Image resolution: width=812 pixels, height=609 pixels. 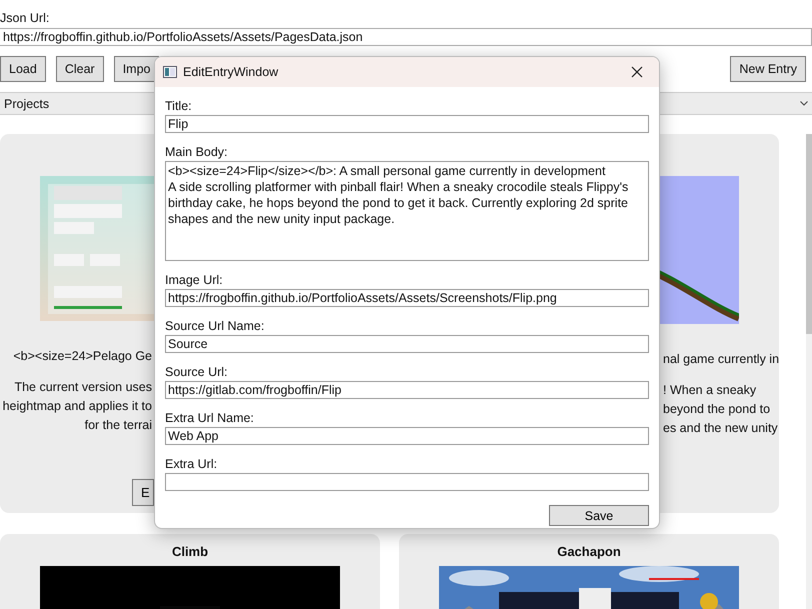 I want to click on toolbar-button: Load, so click(x=23, y=69).